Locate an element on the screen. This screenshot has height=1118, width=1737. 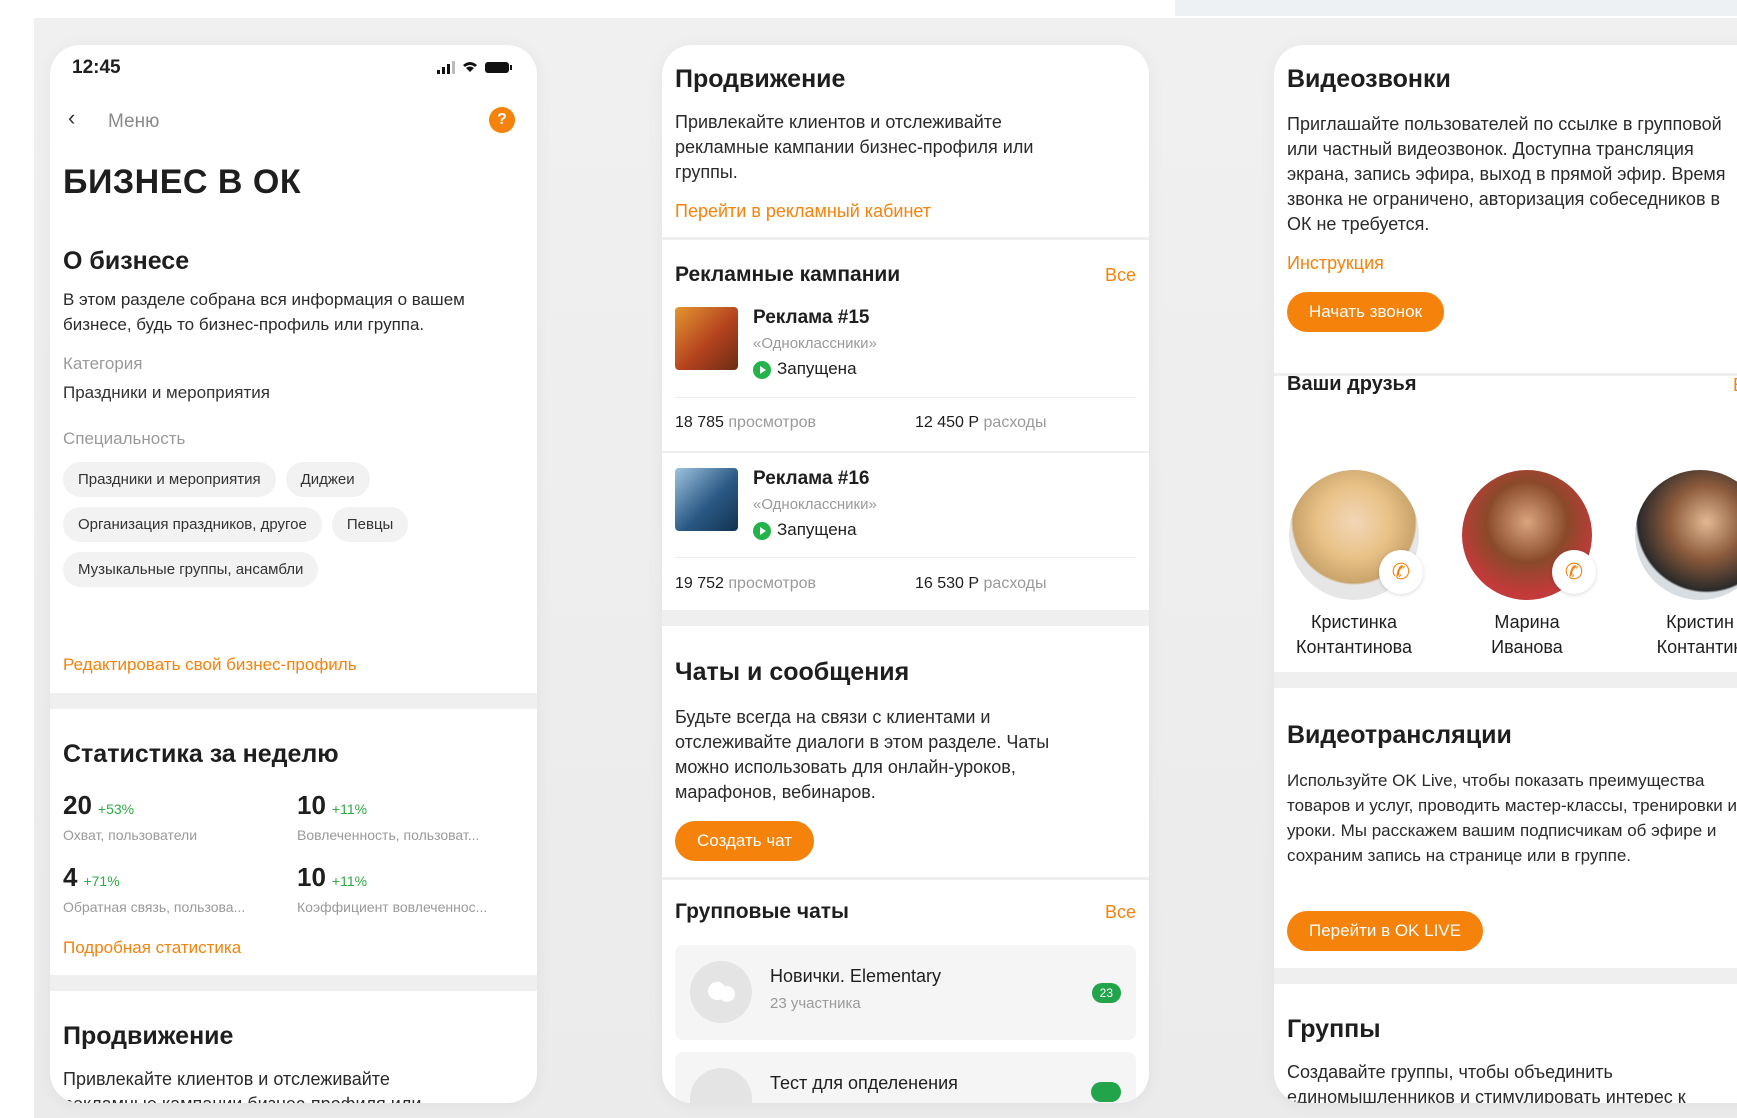
signal-wifi-battery-icon is located at coordinates (474, 67).